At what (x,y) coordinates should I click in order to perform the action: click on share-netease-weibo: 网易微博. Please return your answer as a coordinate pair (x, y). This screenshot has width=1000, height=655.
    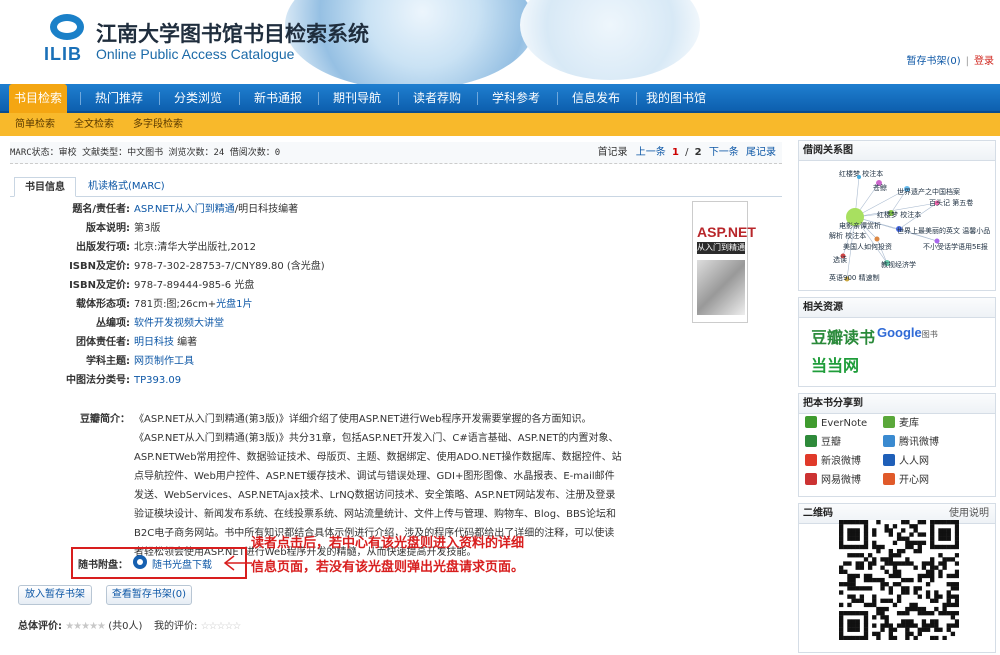
    Looking at the image, I should click on (833, 481).